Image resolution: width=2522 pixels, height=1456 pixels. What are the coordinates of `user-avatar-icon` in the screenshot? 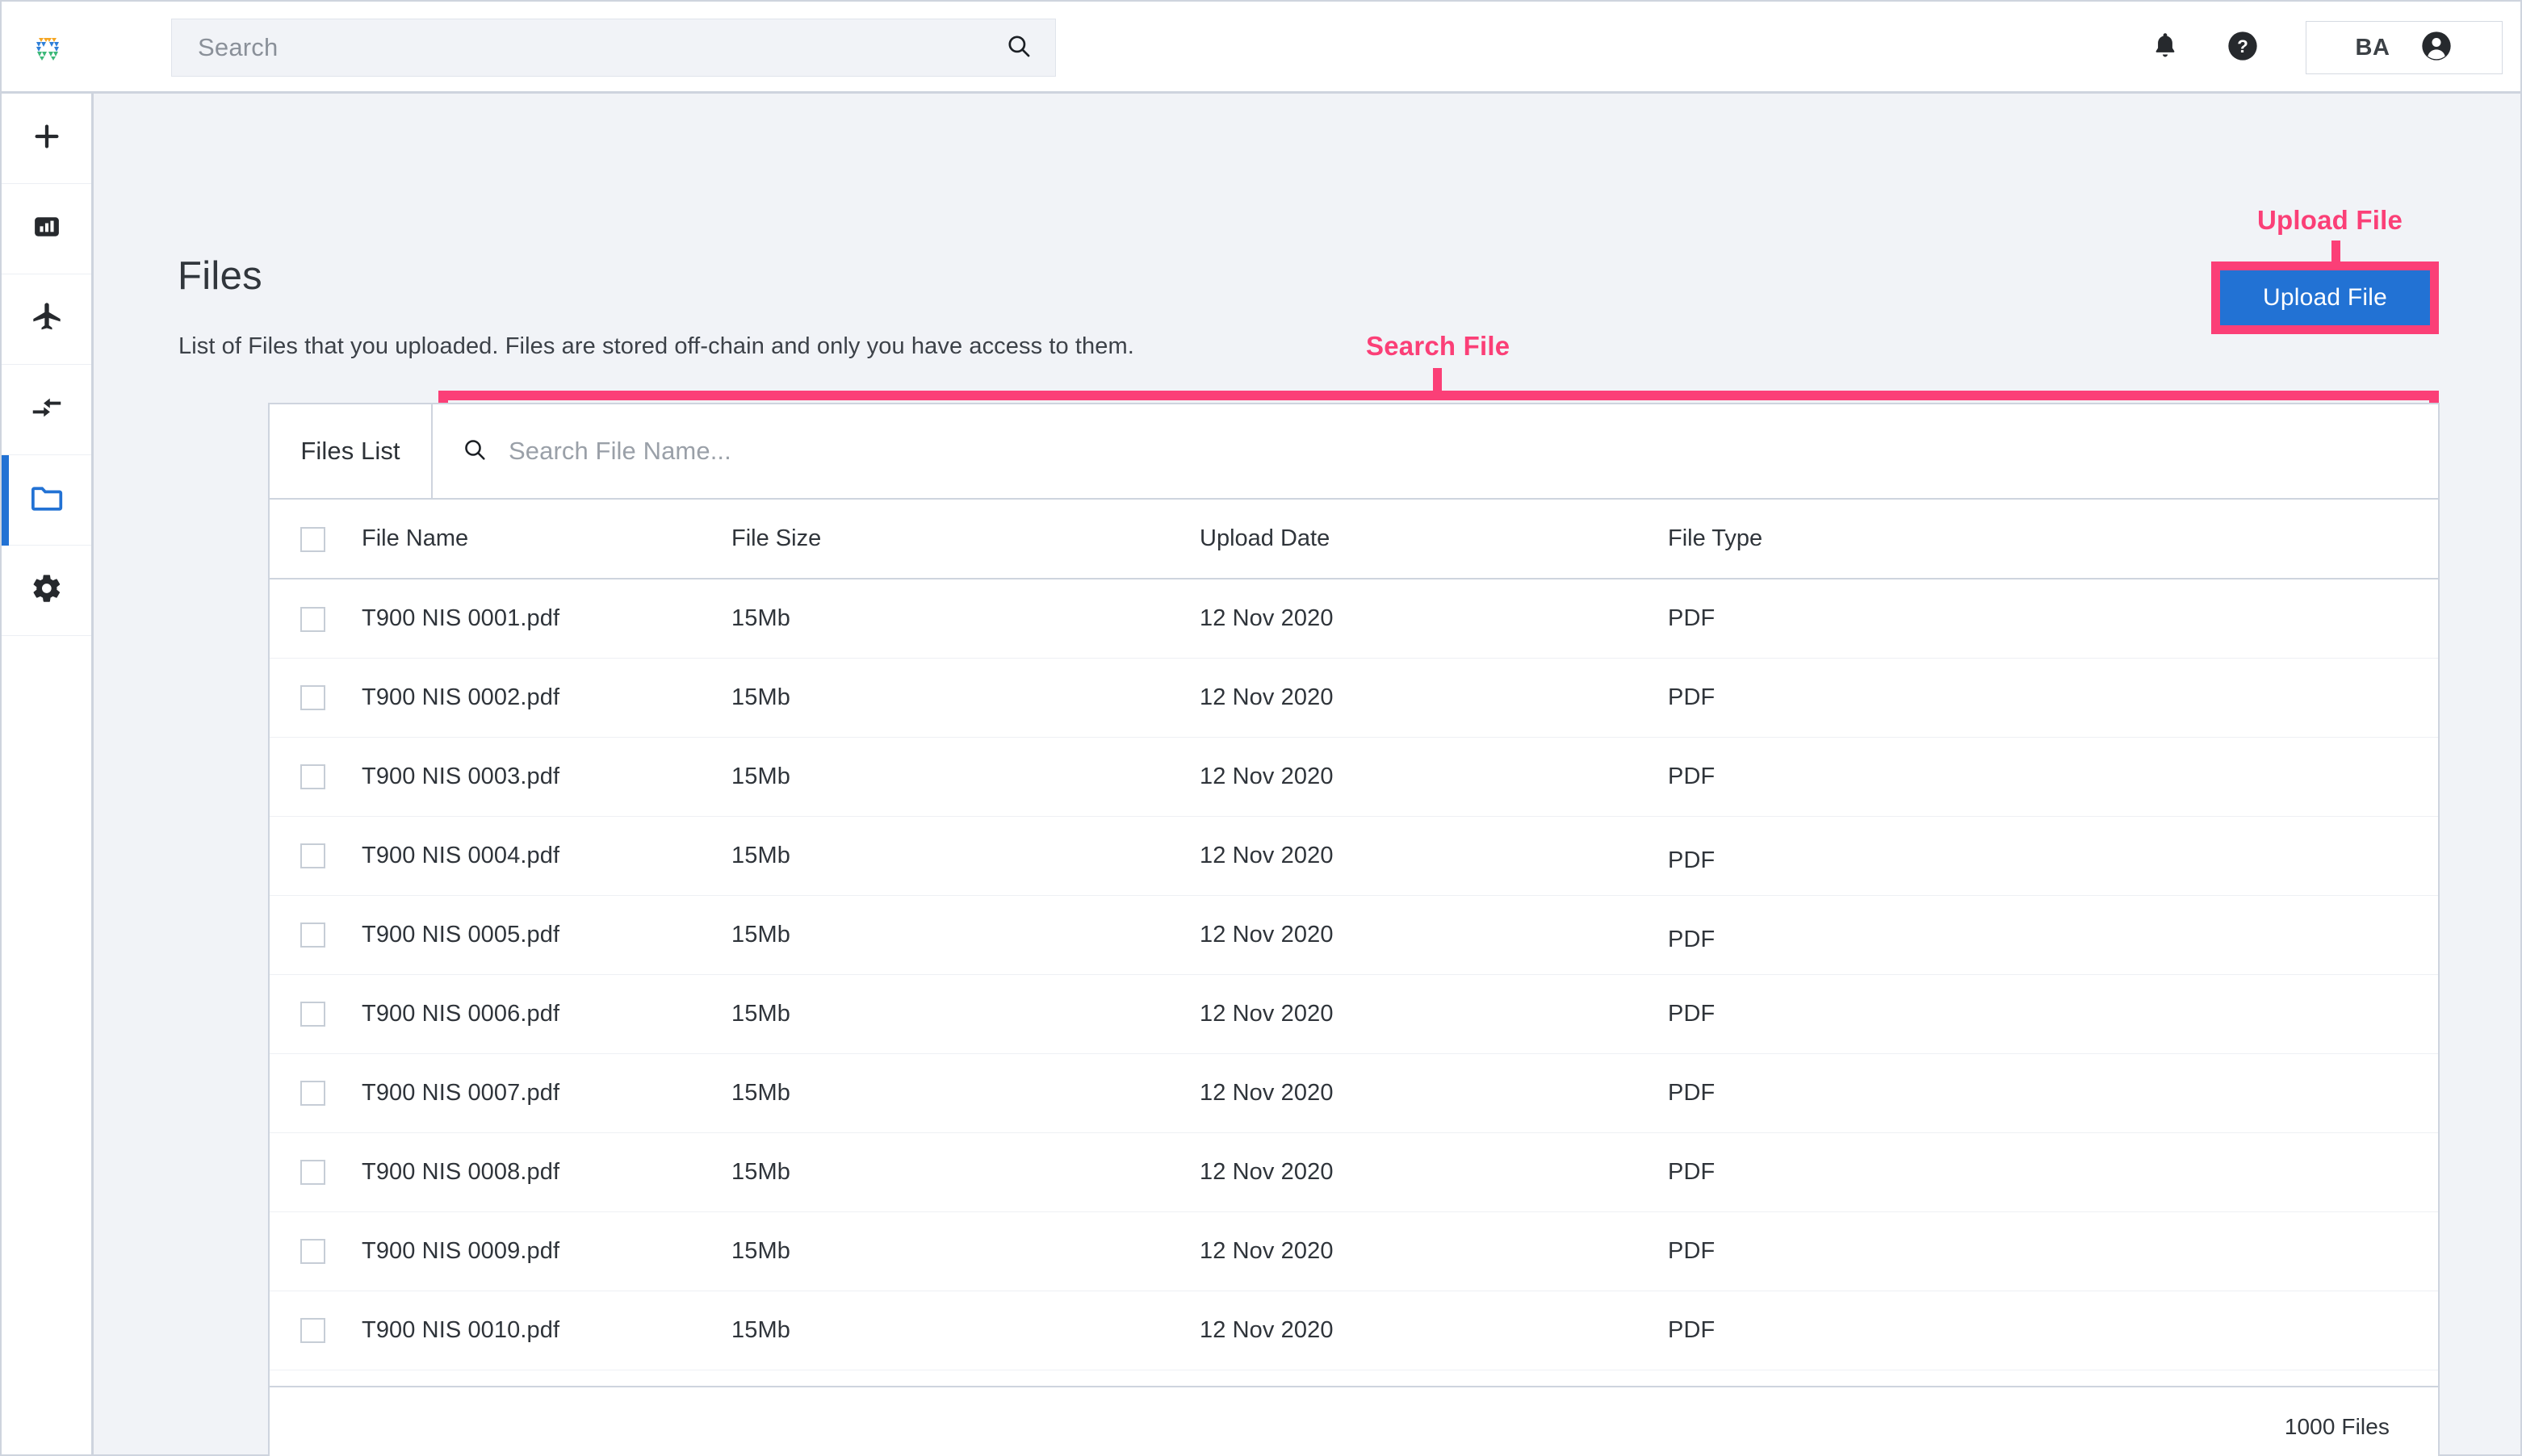 It's located at (2436, 48).